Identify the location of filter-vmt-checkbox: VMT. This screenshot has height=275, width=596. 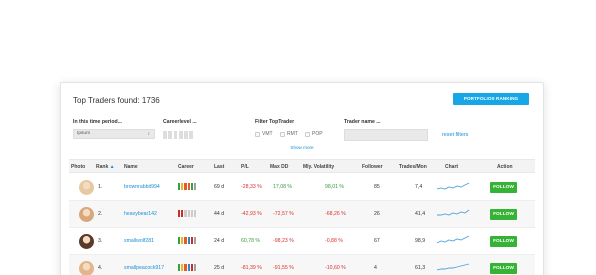
(264, 134).